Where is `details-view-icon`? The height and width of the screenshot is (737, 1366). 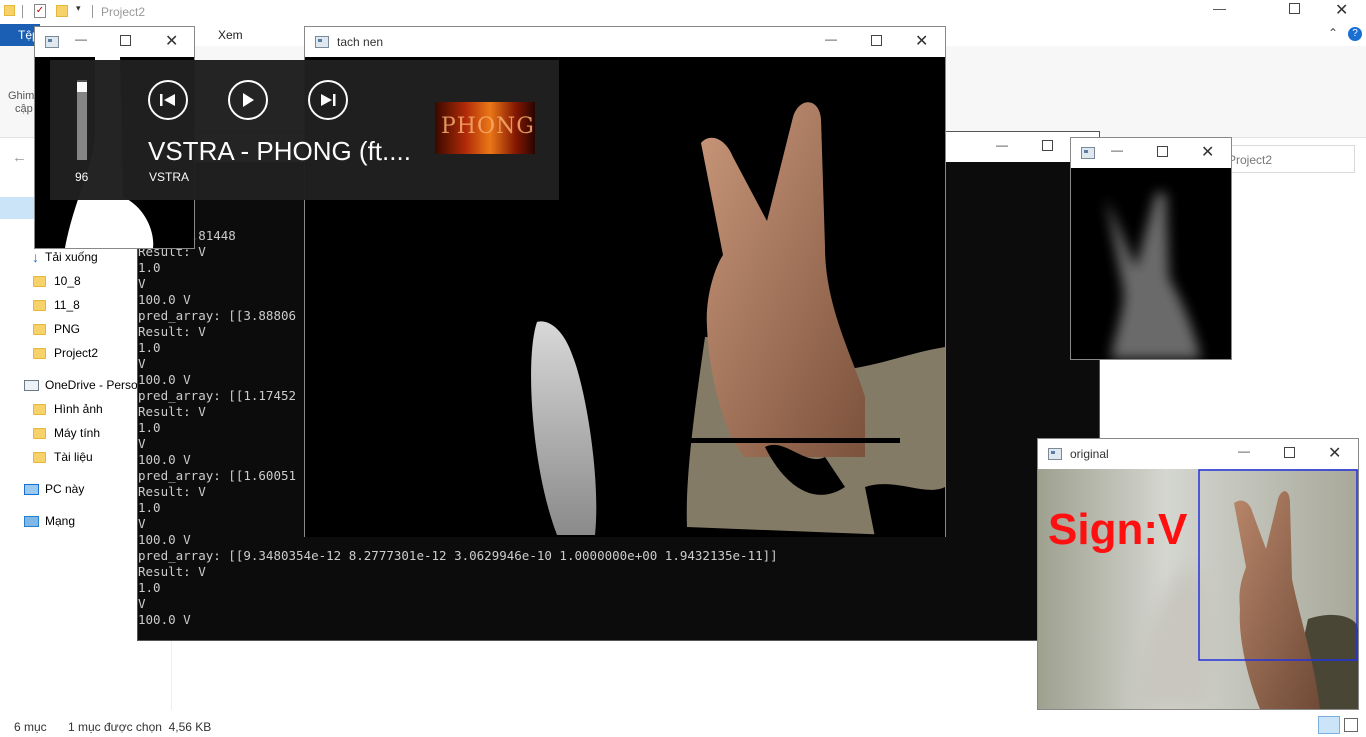
details-view-icon is located at coordinates (1329, 725).